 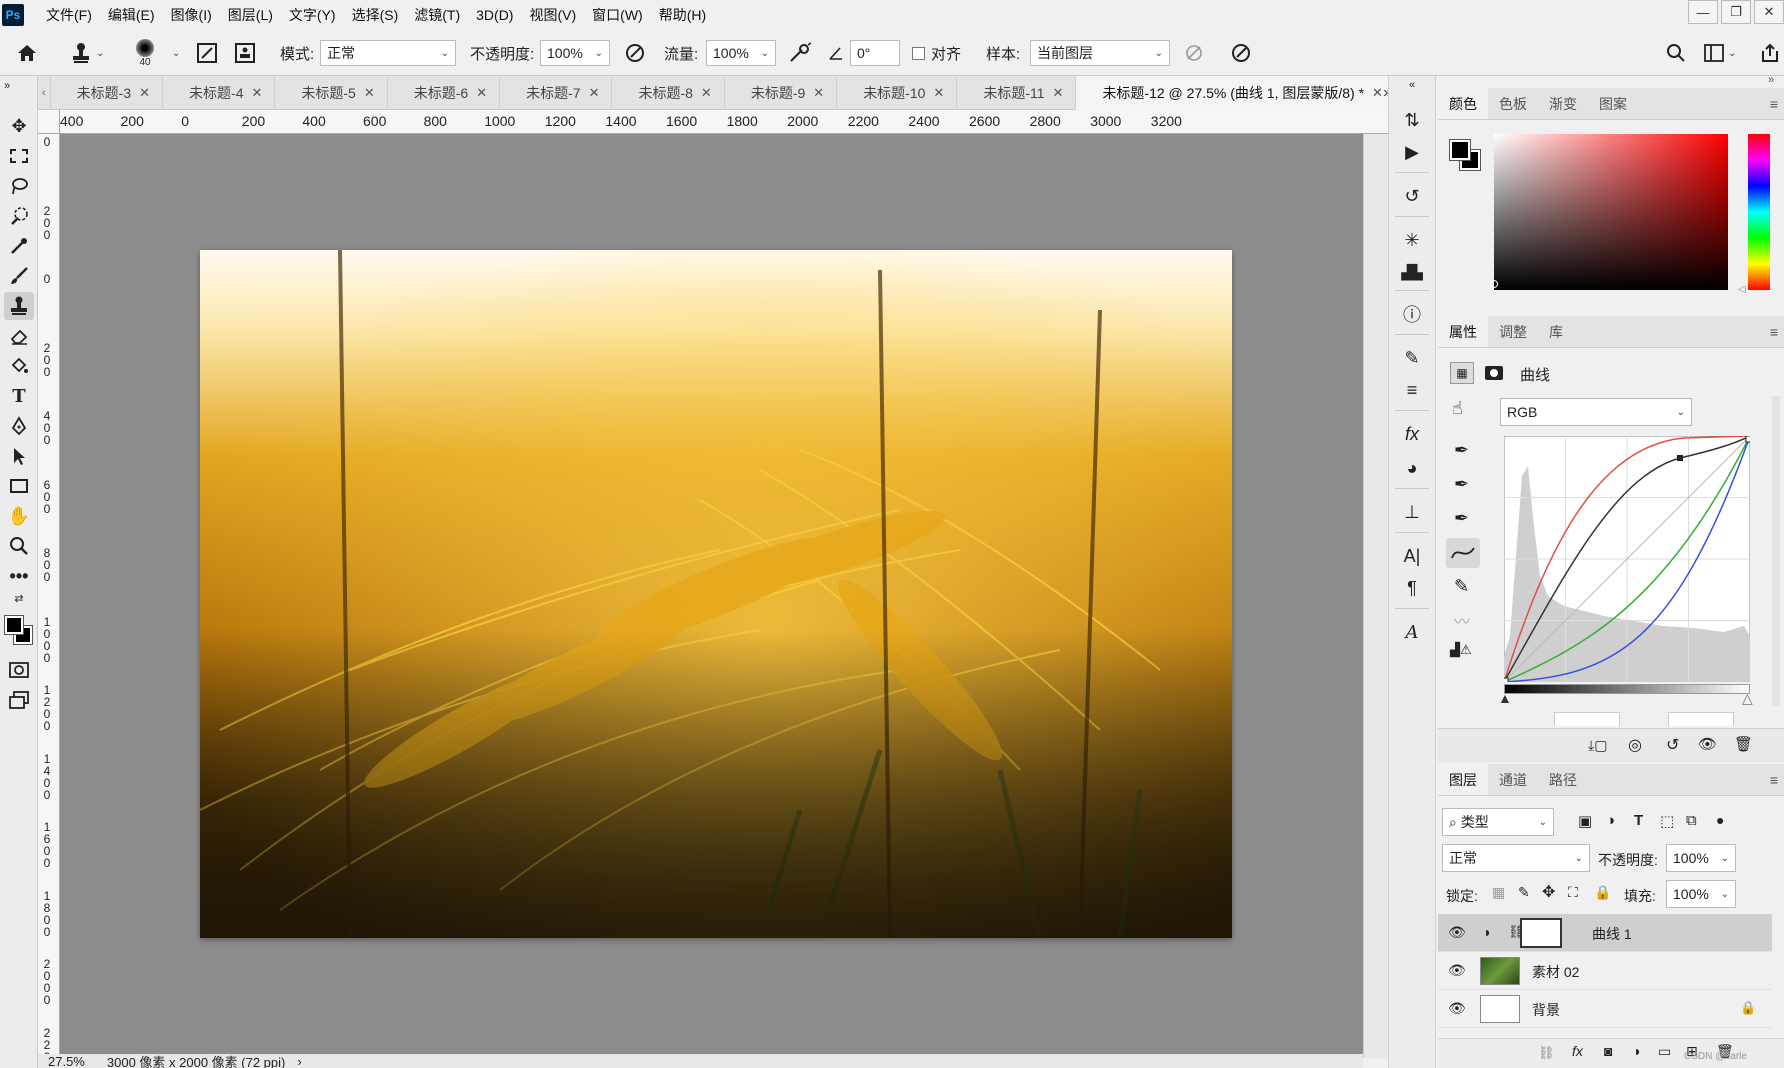 I want to click on link-layers-icon: ⛓, so click(x=1546, y=1053).